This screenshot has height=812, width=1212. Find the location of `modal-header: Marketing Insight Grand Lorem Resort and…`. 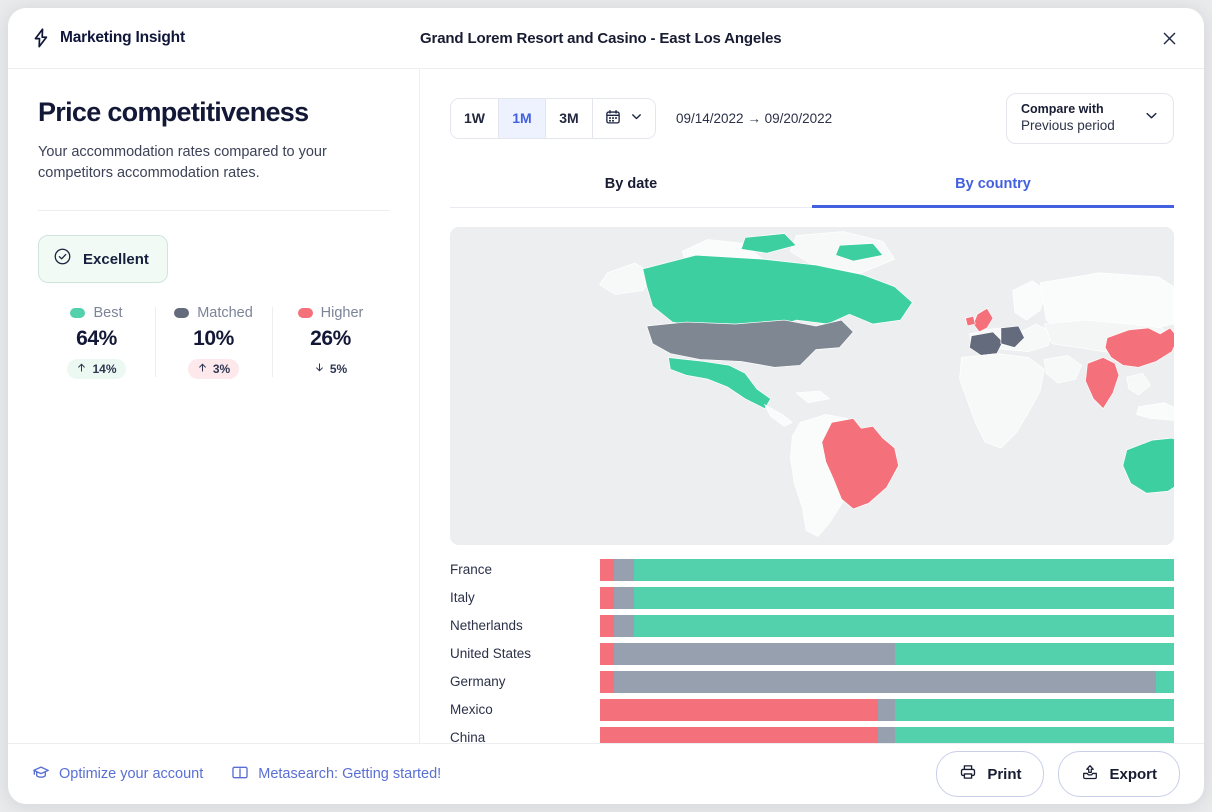

modal-header: Marketing Insight Grand Lorem Resort and… is located at coordinates (606, 38).